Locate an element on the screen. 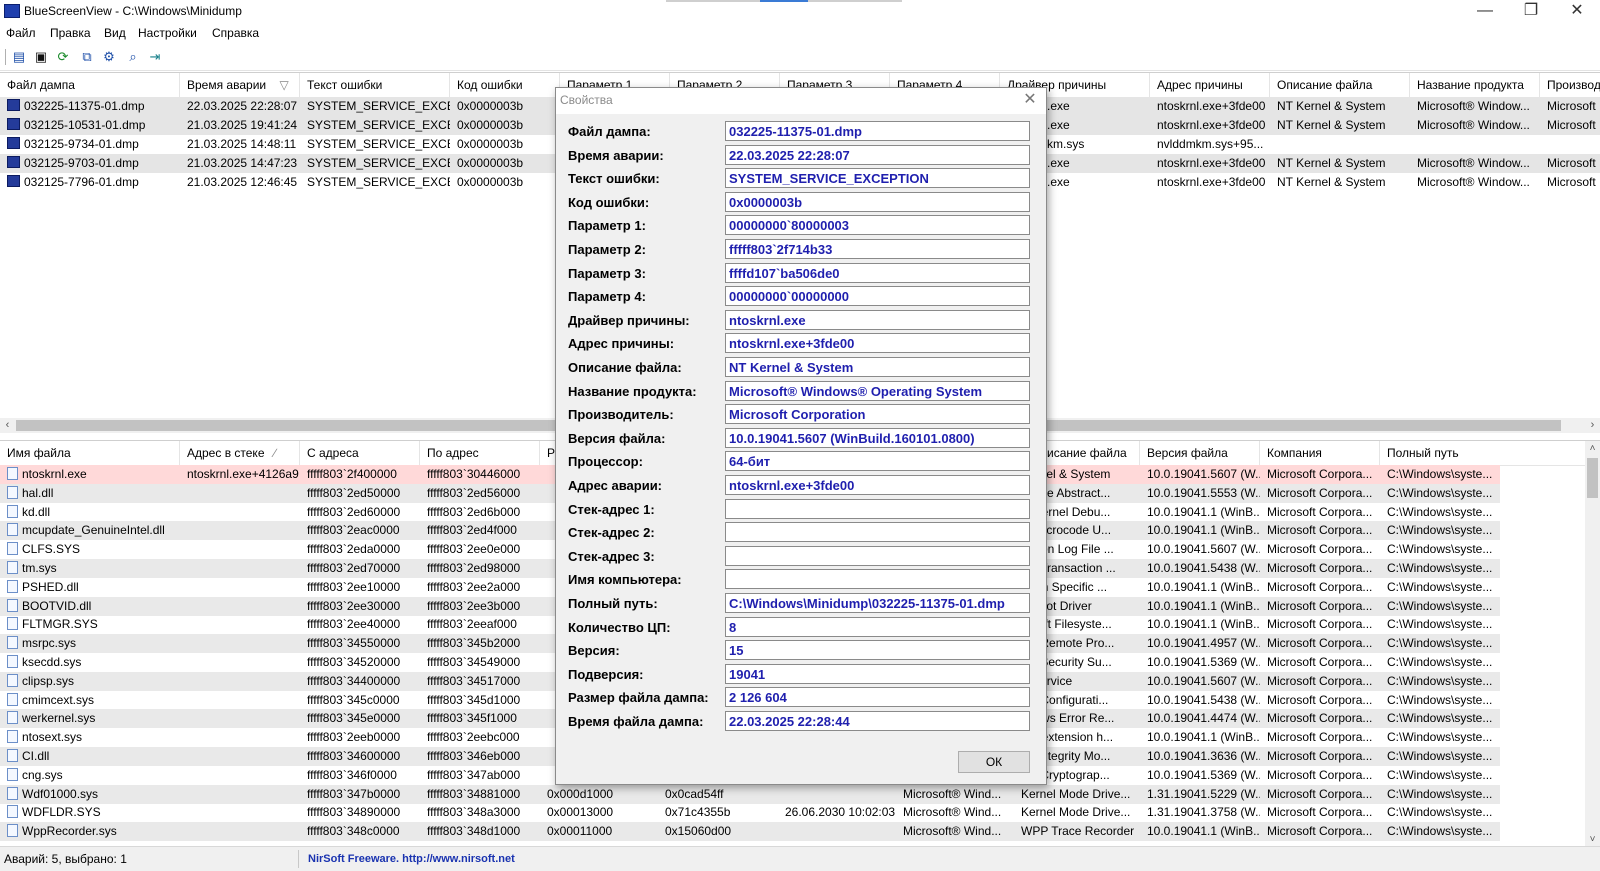 Image resolution: width=1600 pixels, height=871 pixels. copy-icon: ⧉ is located at coordinates (87, 56).